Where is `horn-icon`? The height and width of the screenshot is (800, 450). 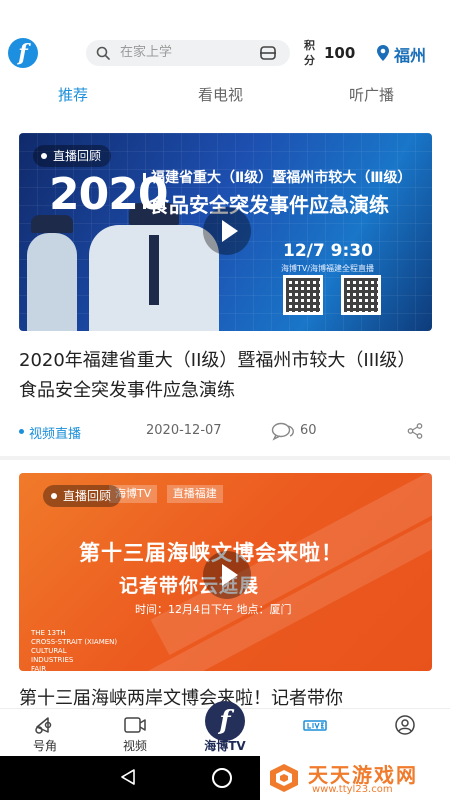
horn-icon is located at coordinates (43, 725).